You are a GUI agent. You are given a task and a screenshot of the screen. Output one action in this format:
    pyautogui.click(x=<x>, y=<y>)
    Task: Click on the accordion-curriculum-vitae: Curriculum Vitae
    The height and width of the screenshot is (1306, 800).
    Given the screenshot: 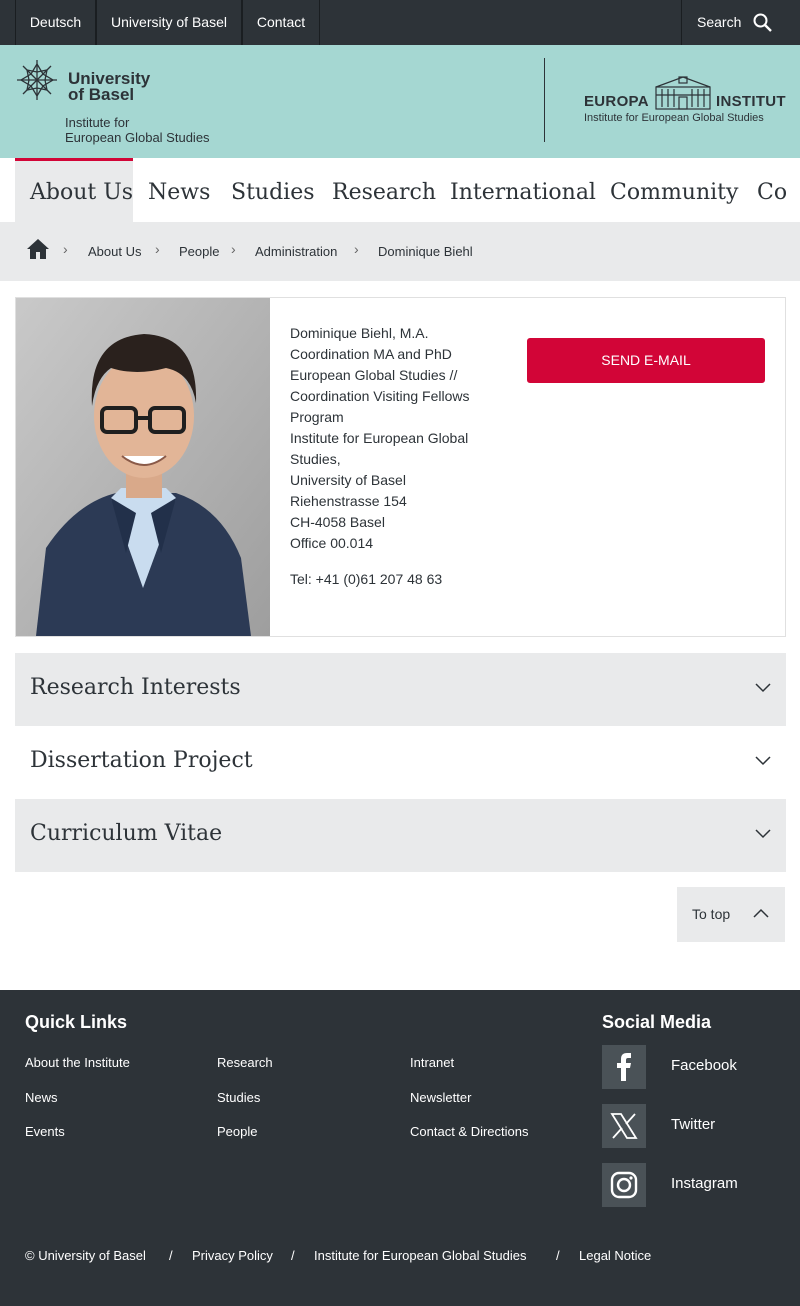 What is the action you would take?
    pyautogui.click(x=400, y=835)
    